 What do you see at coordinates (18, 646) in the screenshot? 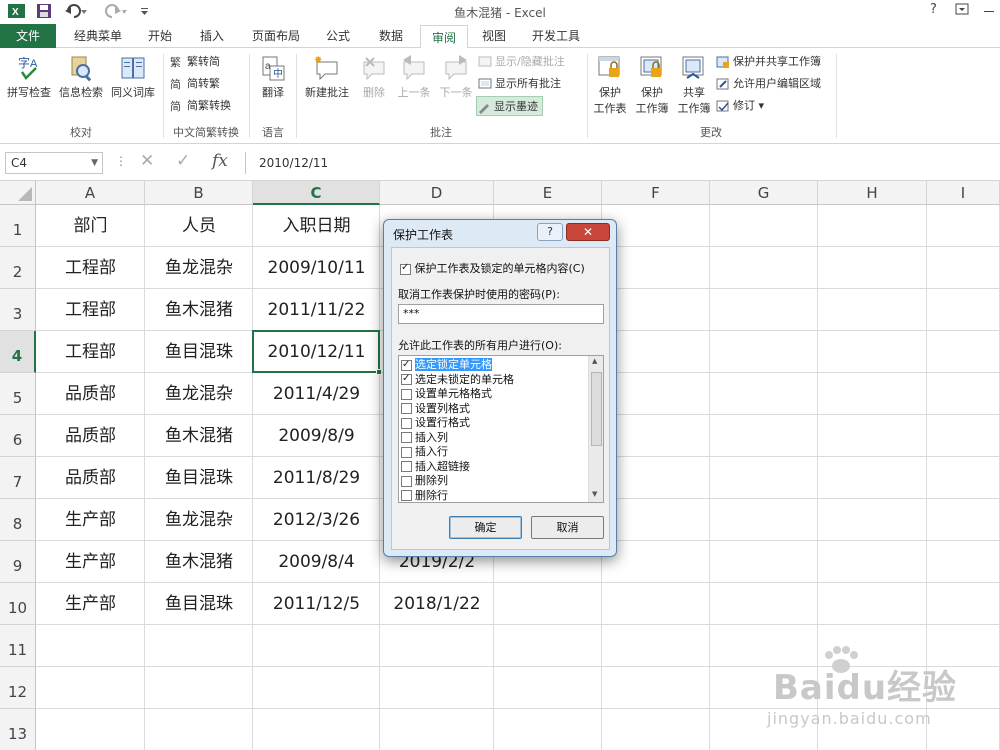
I see `row-header-11: 11` at bounding box center [18, 646].